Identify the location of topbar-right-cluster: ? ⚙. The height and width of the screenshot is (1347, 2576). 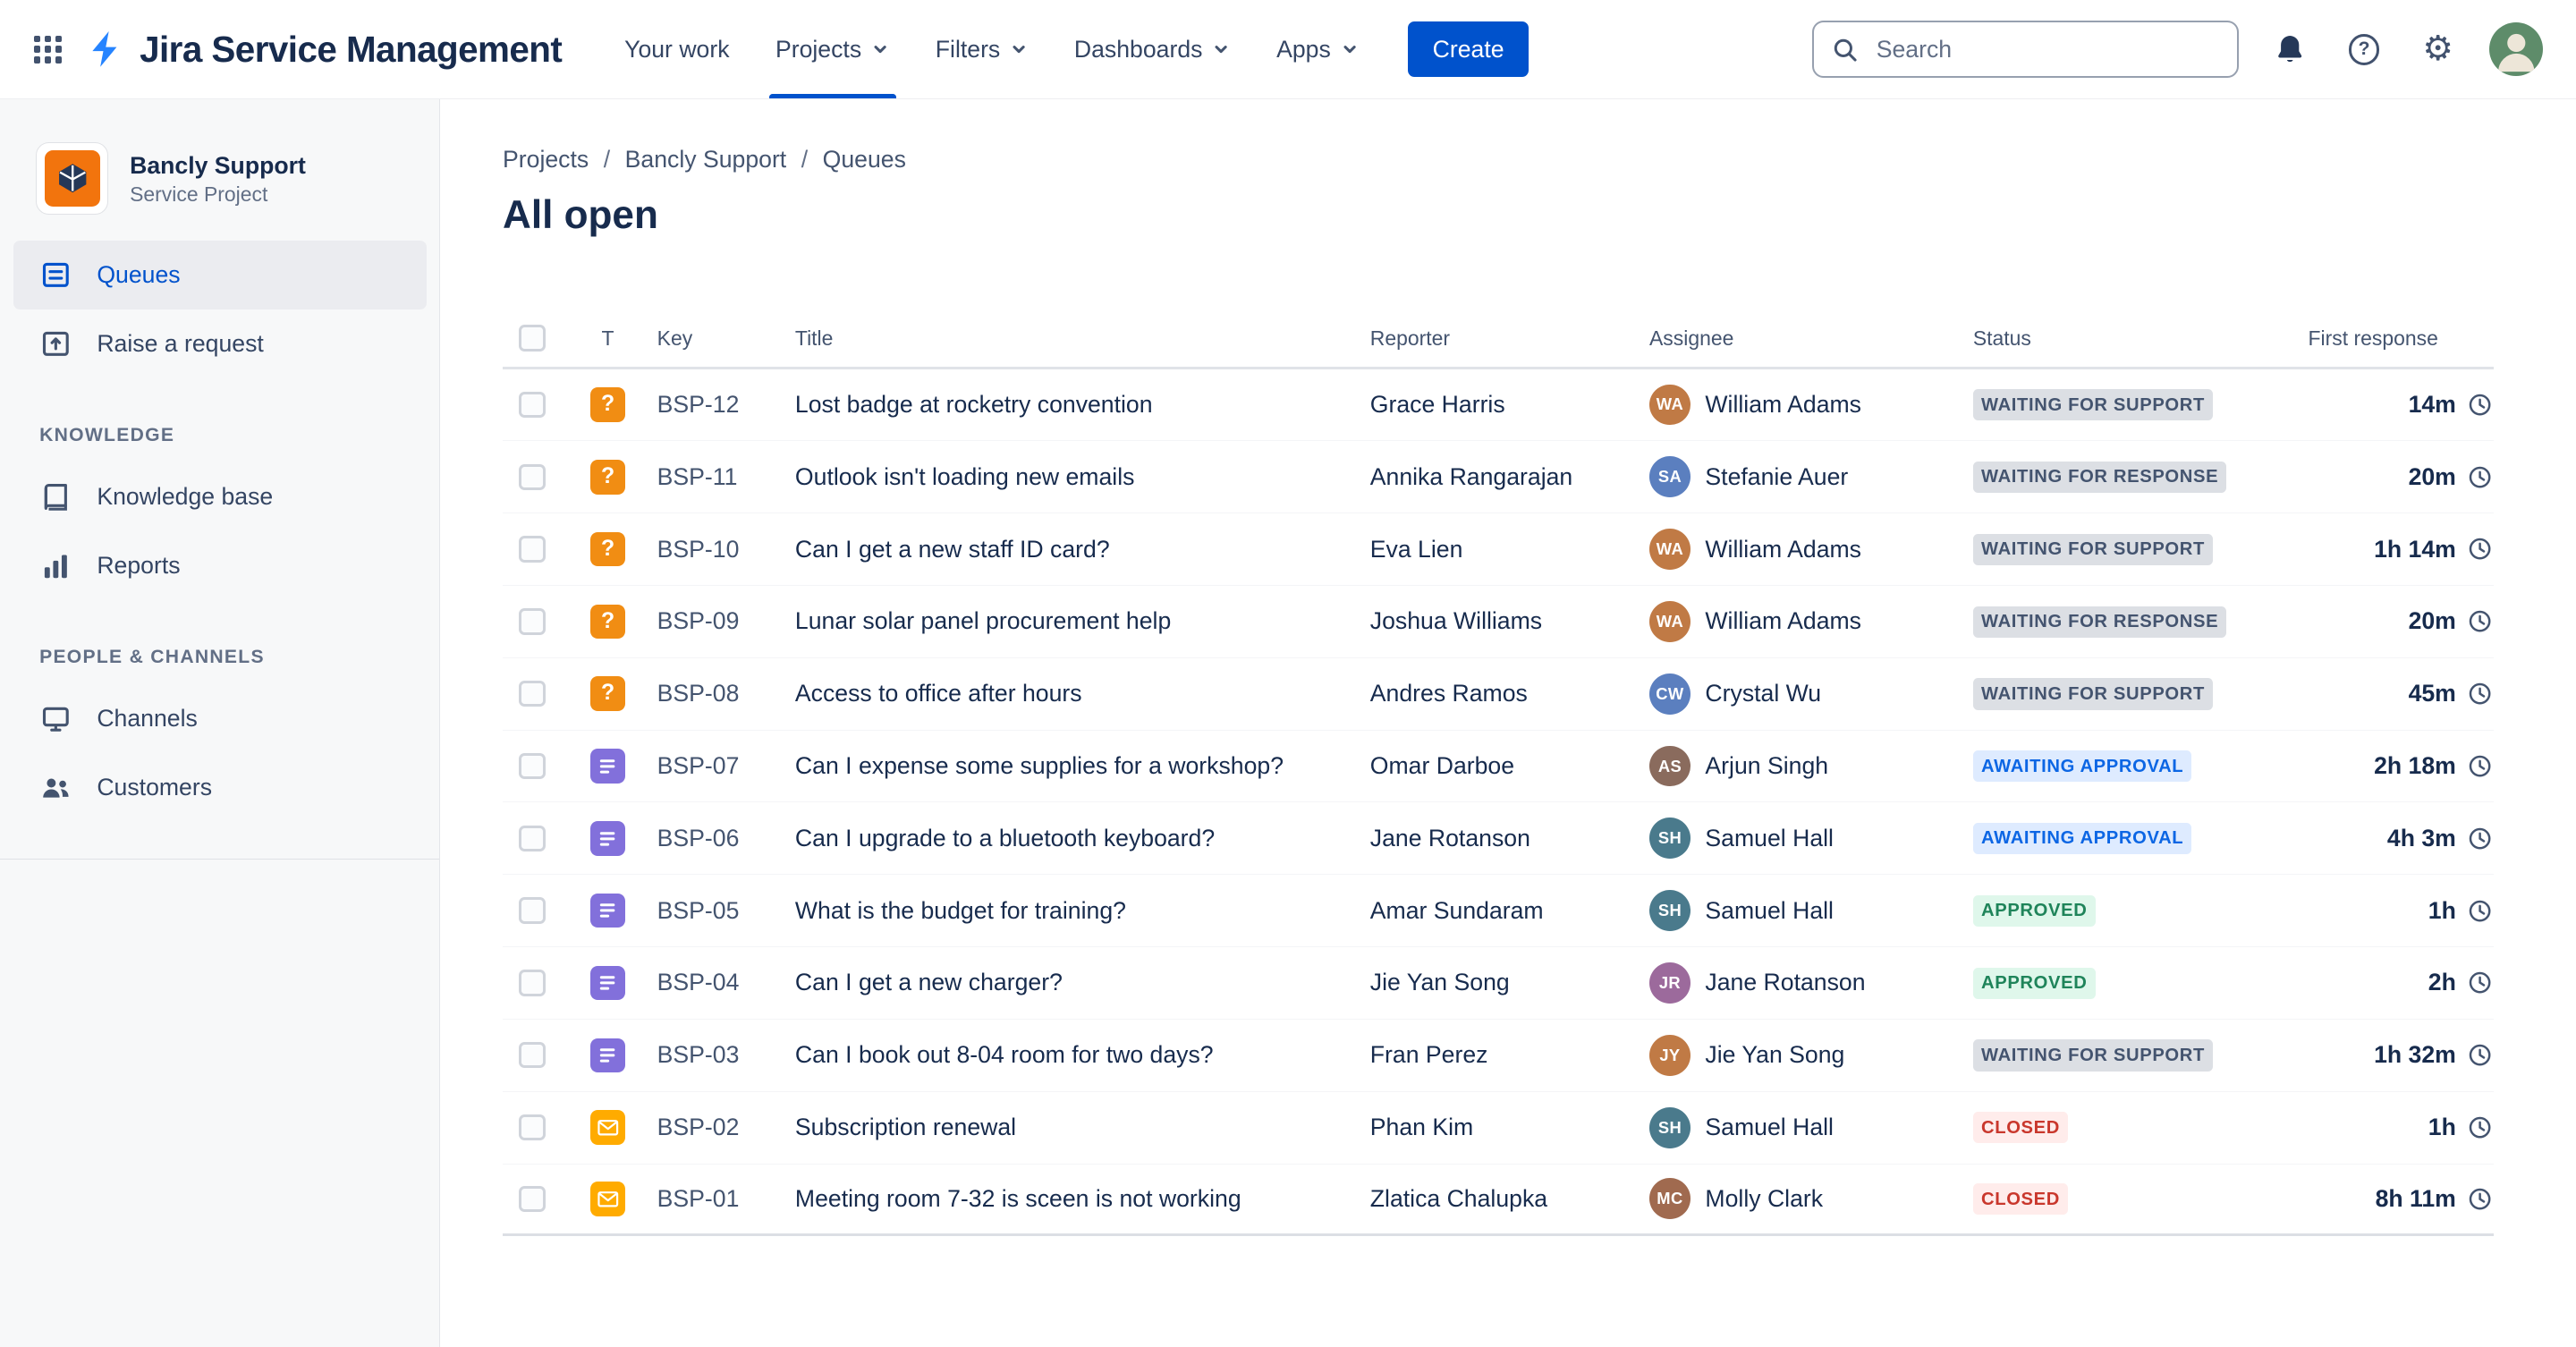
(2177, 49).